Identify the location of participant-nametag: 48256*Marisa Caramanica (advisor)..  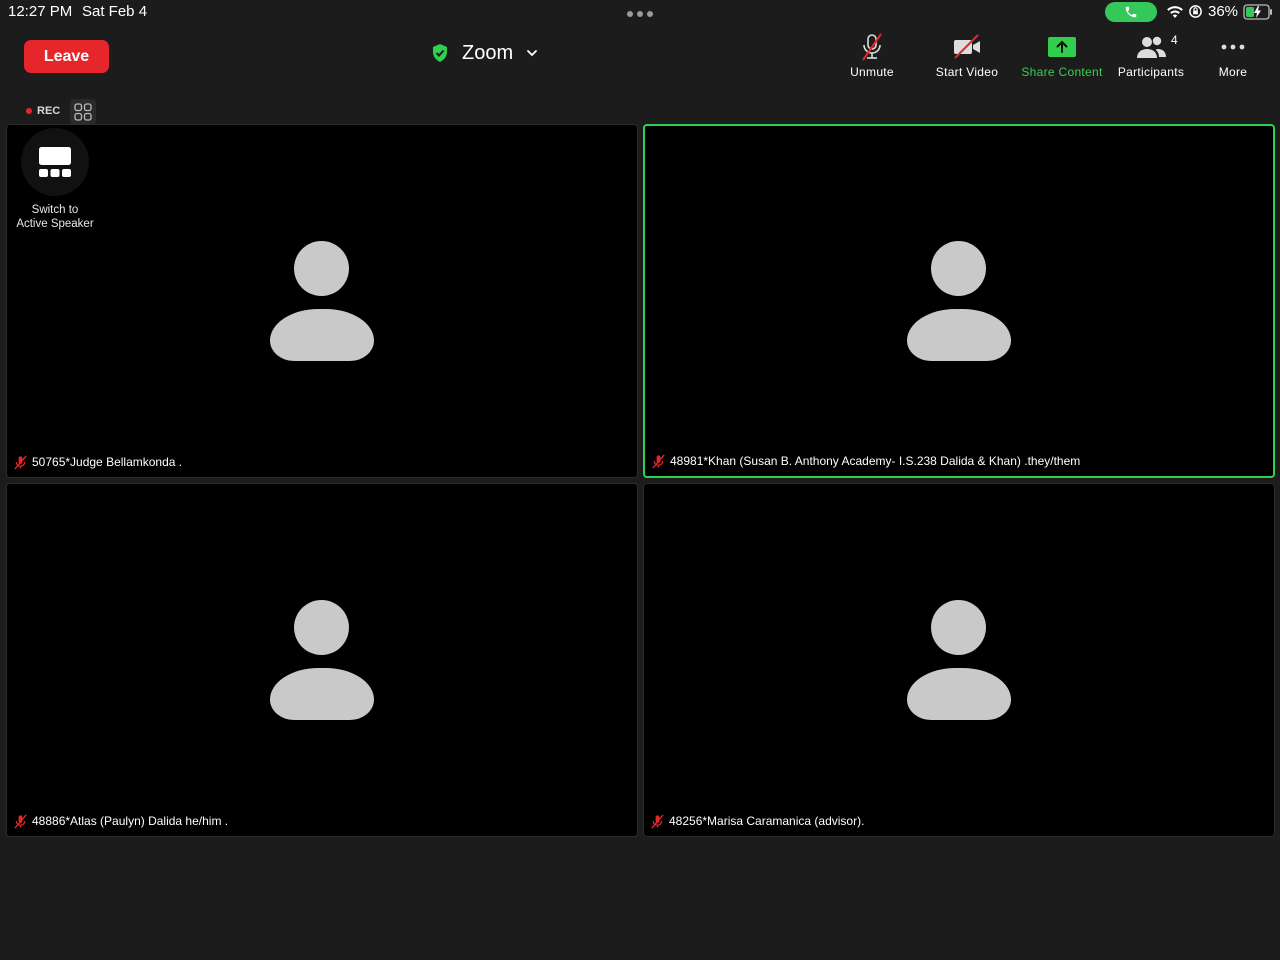
(757, 821).